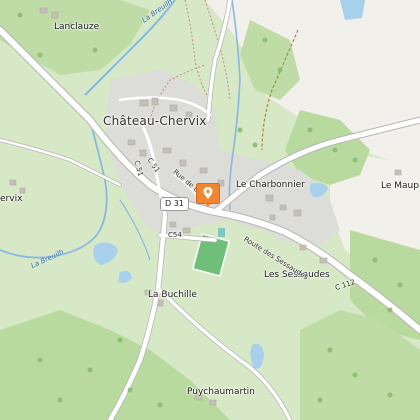 The height and width of the screenshot is (420, 420). Describe the element at coordinates (400, 186) in the screenshot. I see `place-label-le-maup: Le Maup` at that location.